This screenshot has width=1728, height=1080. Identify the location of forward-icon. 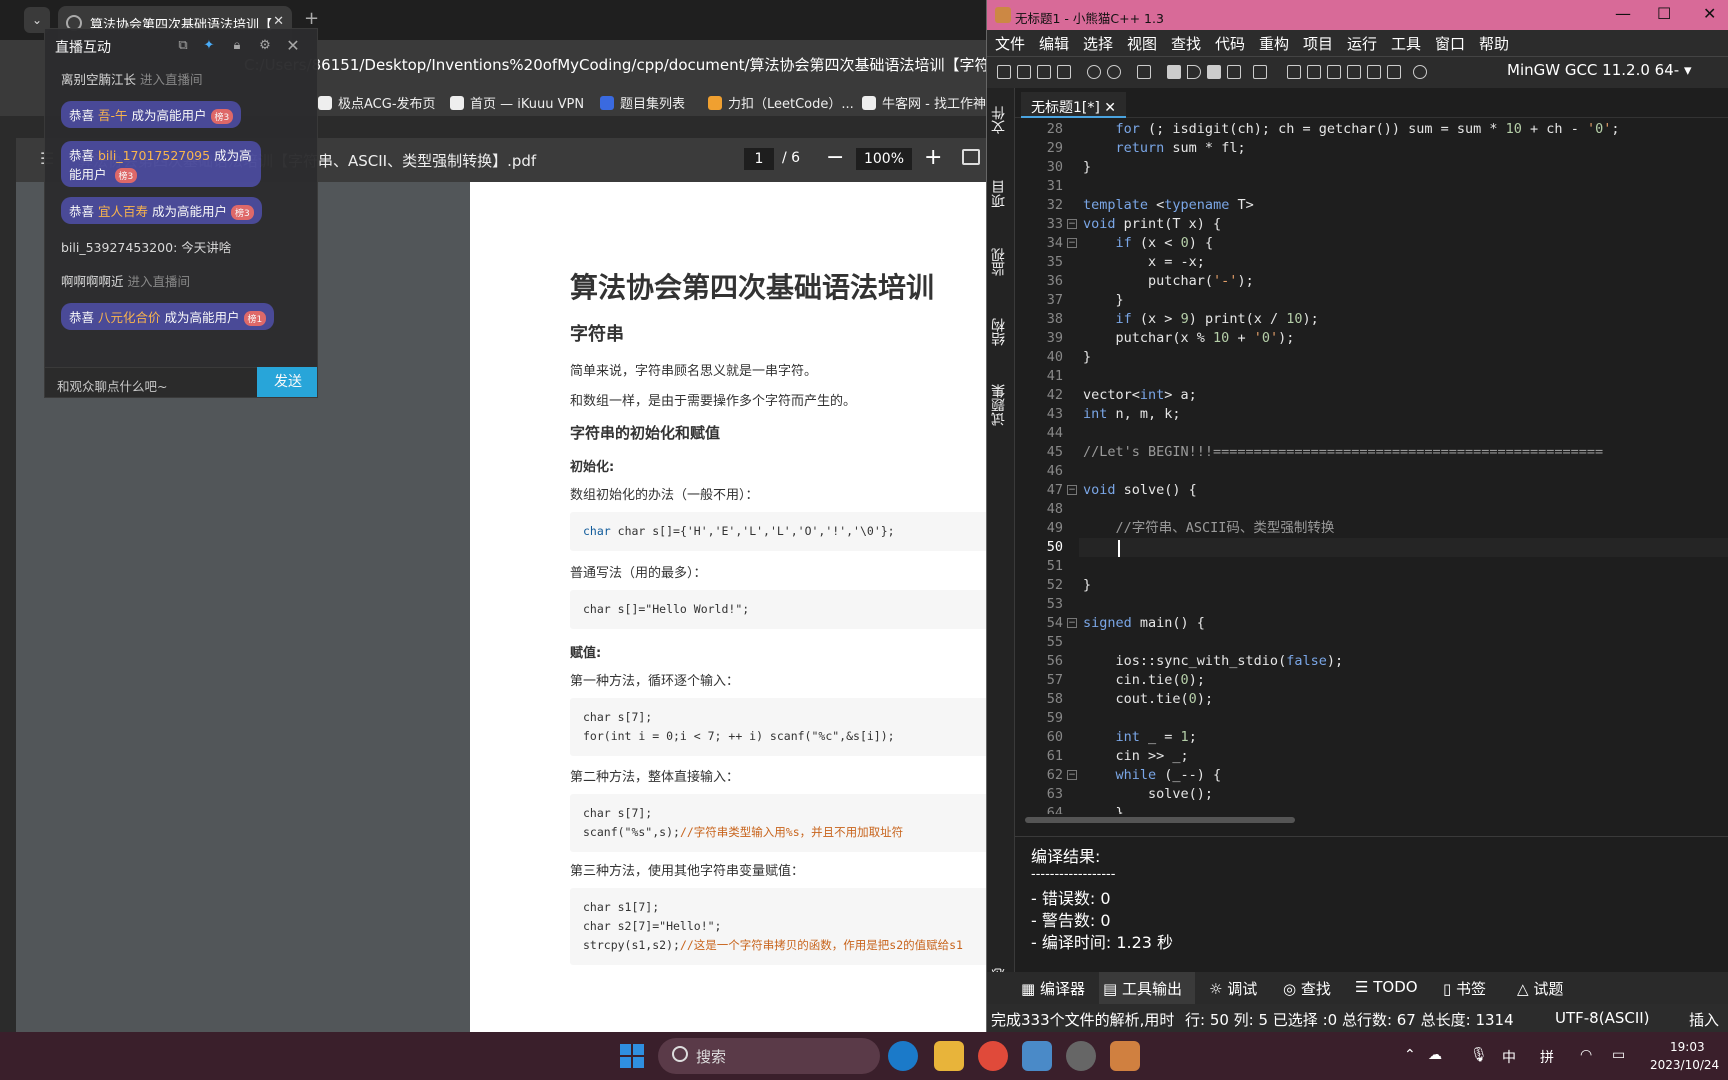
(1114, 72).